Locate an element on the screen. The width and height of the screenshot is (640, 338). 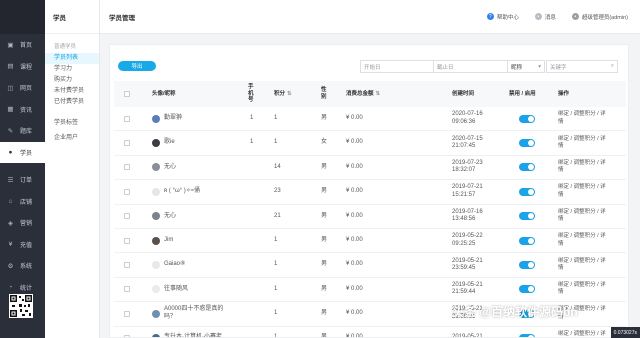
nav-item-news: ▦ 资讯 is located at coordinates (22, 110).